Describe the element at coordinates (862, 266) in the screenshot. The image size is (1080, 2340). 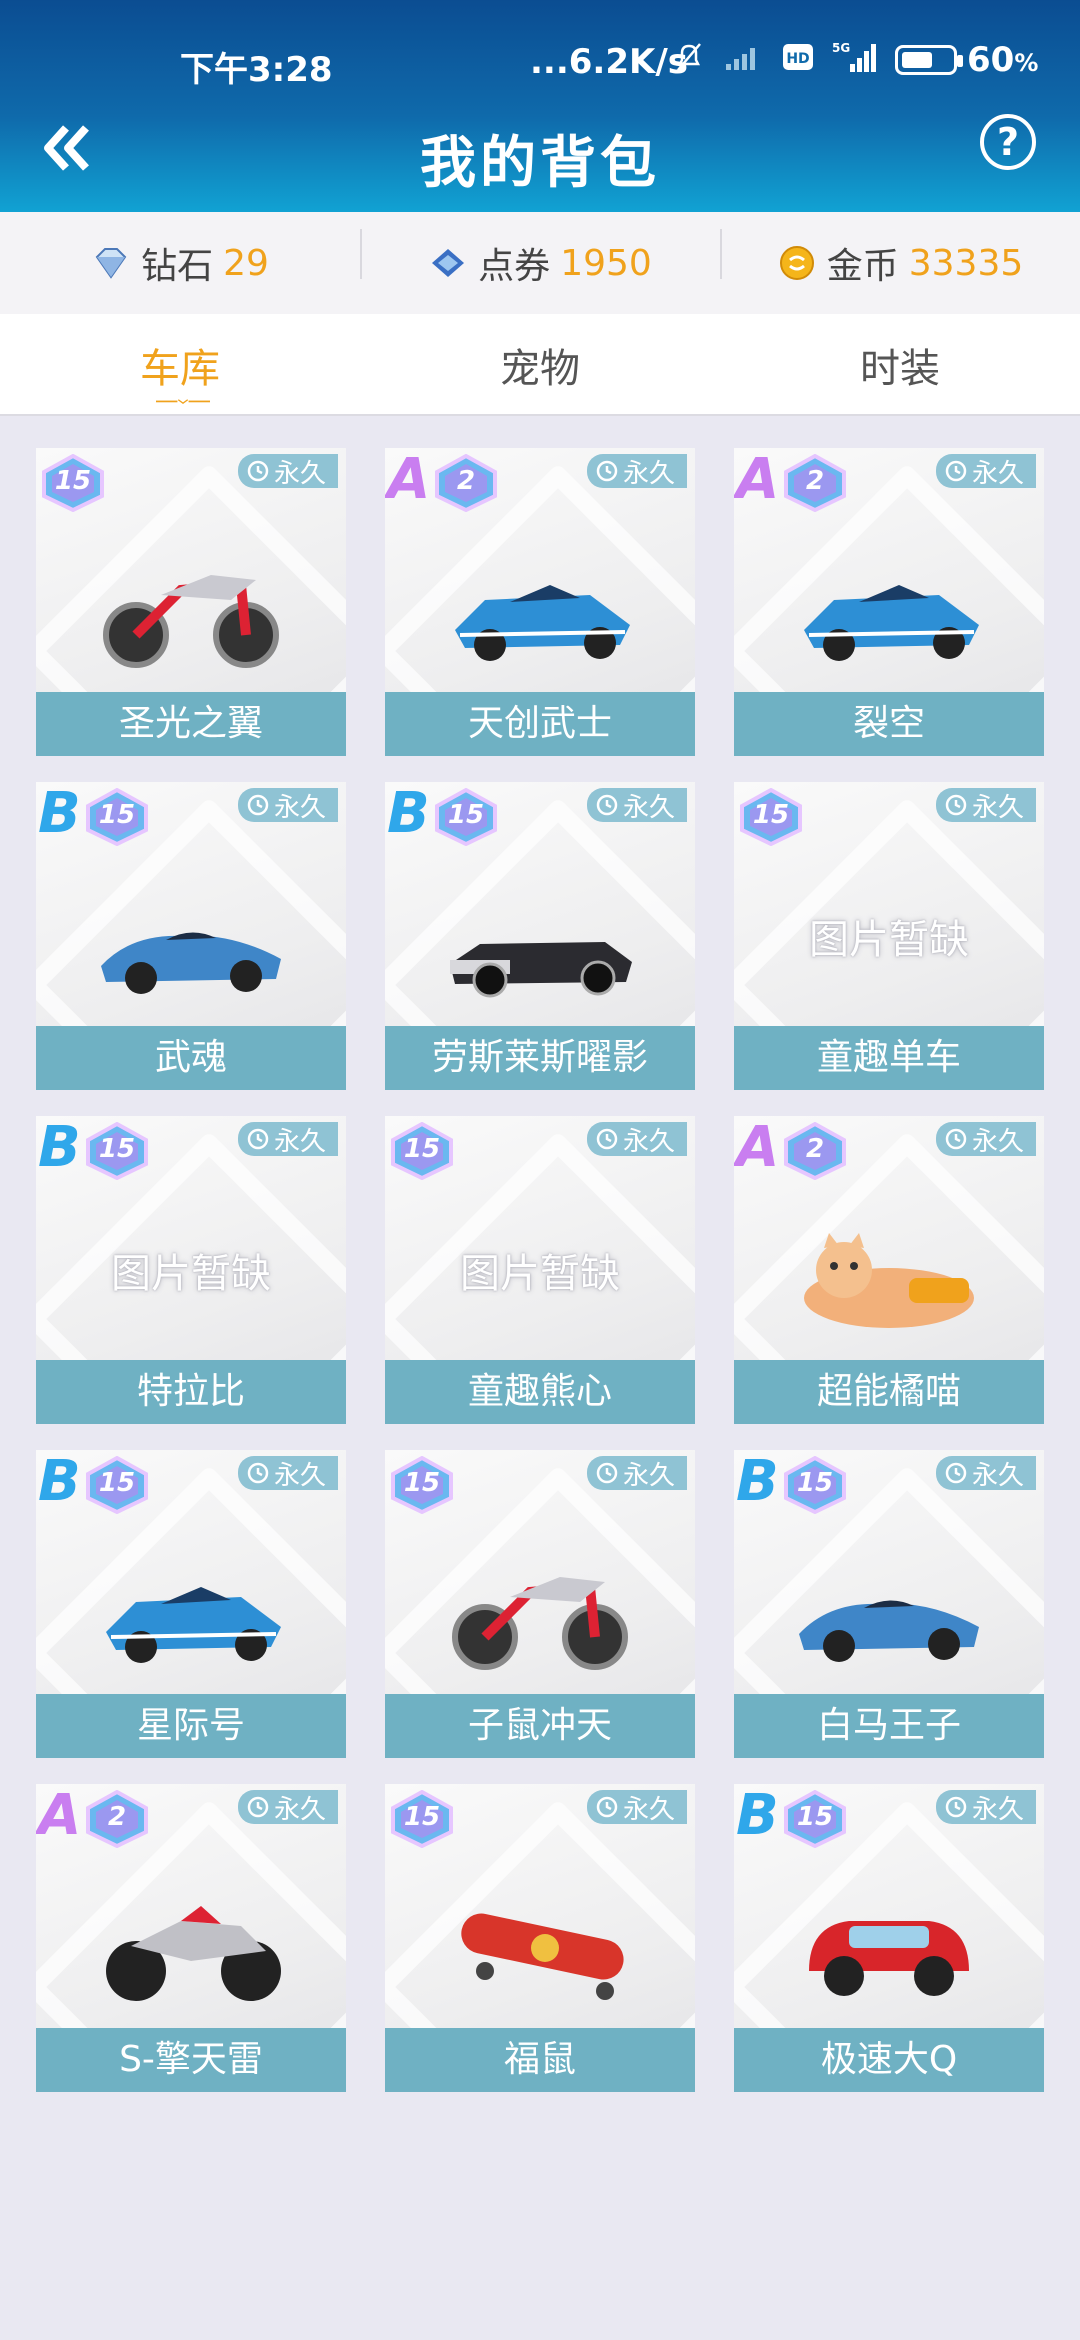
I see `currency-label: 金币` at that location.